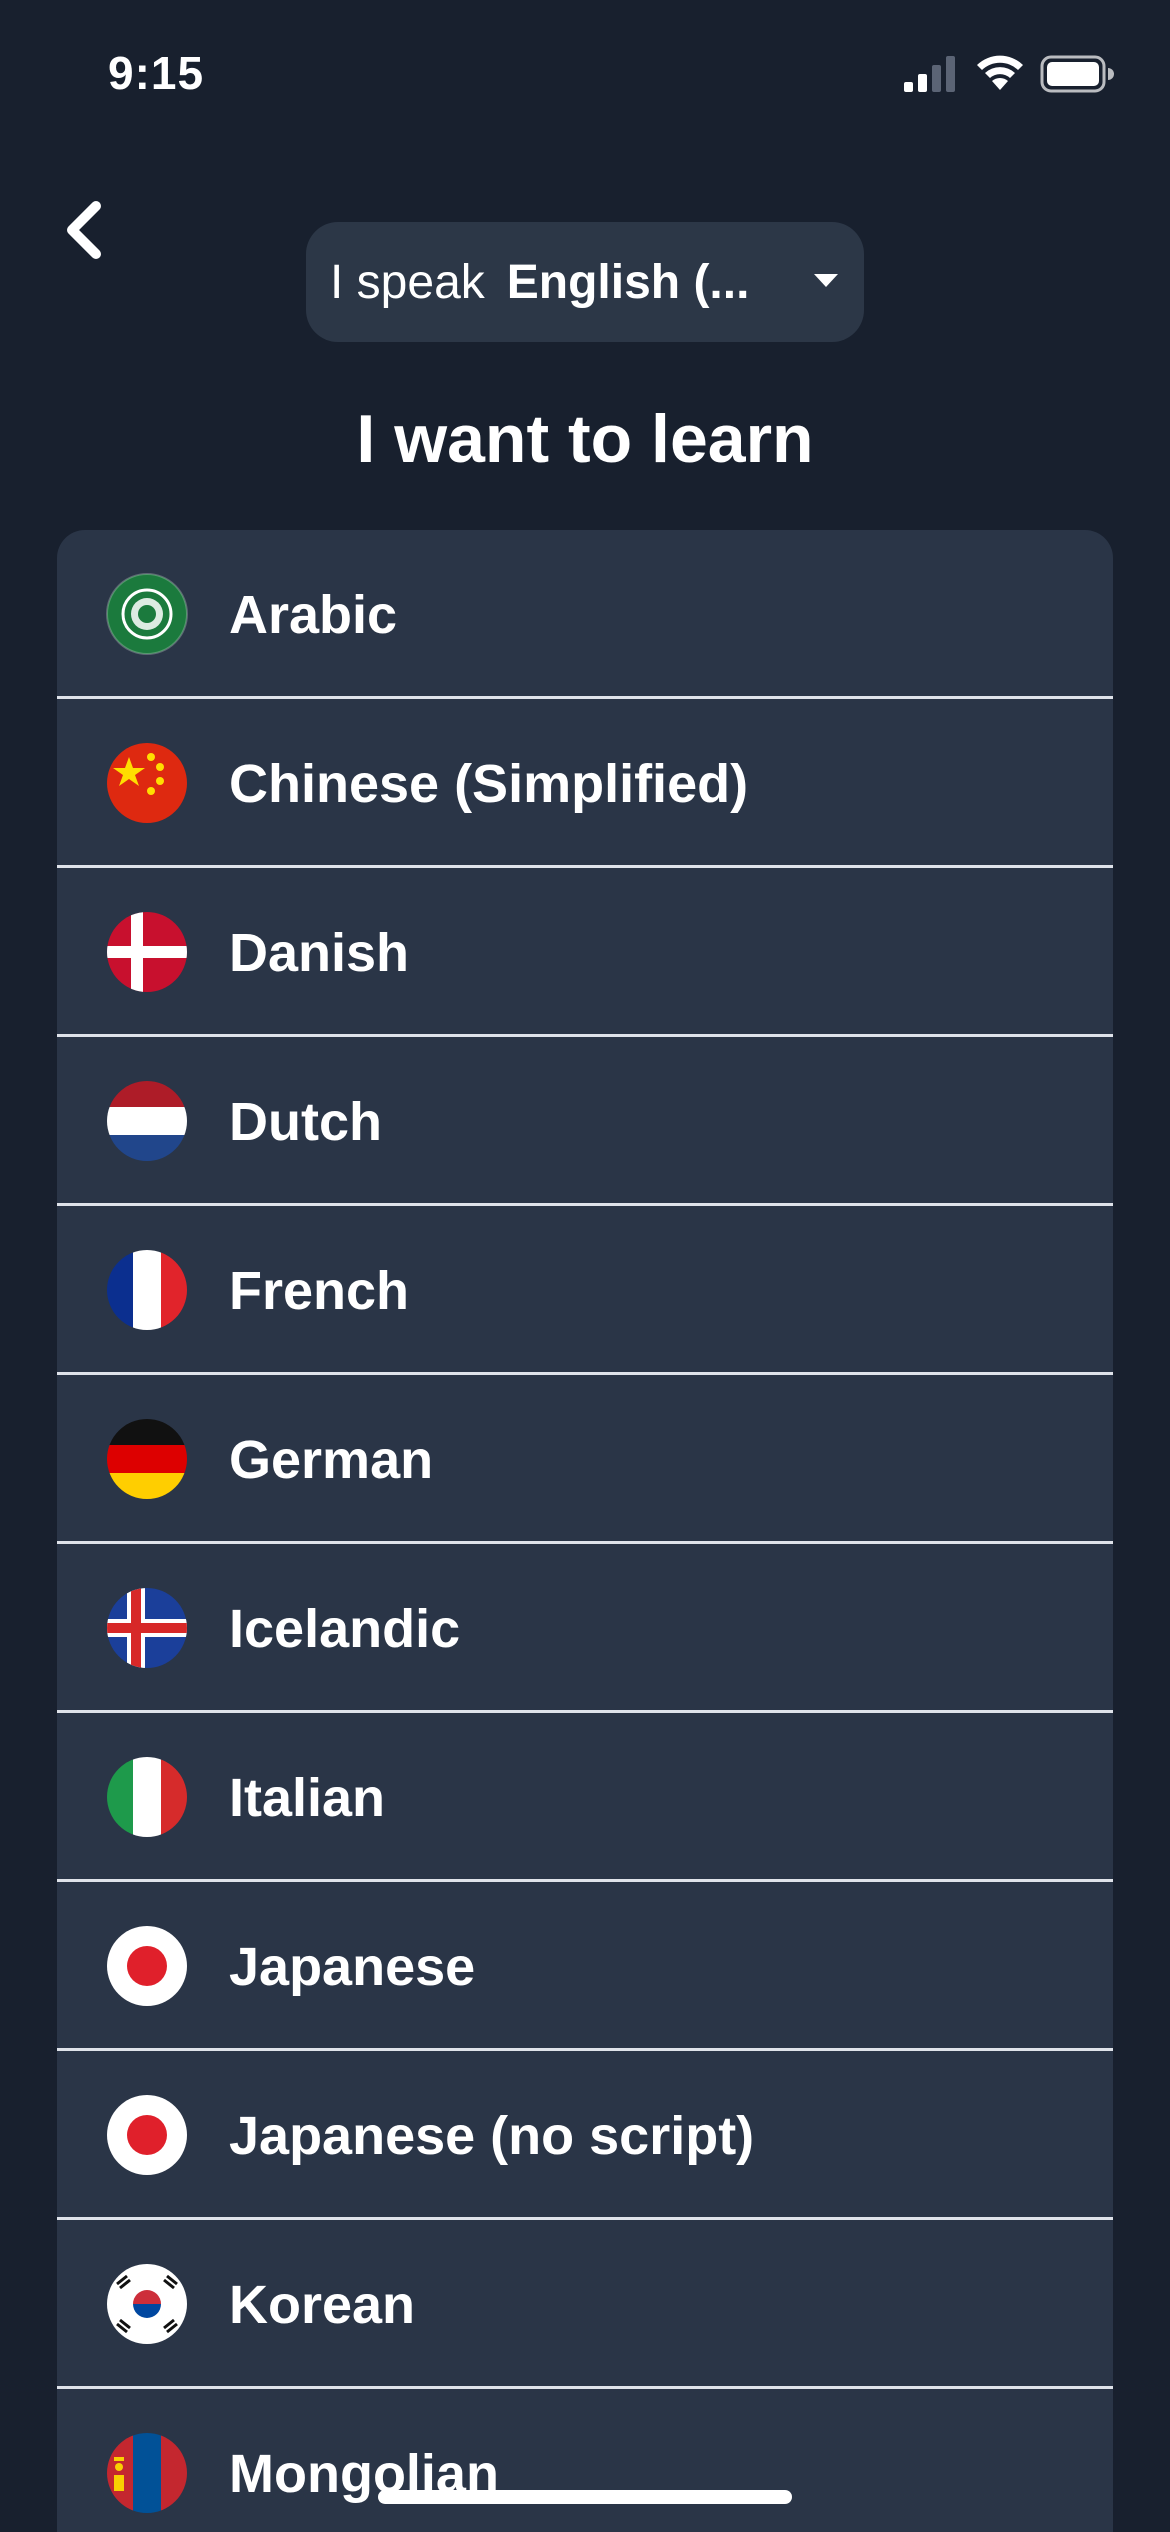 This screenshot has height=2532, width=1170. I want to click on language-item-japanese-no-script: Japanese (no script), so click(585, 2135).